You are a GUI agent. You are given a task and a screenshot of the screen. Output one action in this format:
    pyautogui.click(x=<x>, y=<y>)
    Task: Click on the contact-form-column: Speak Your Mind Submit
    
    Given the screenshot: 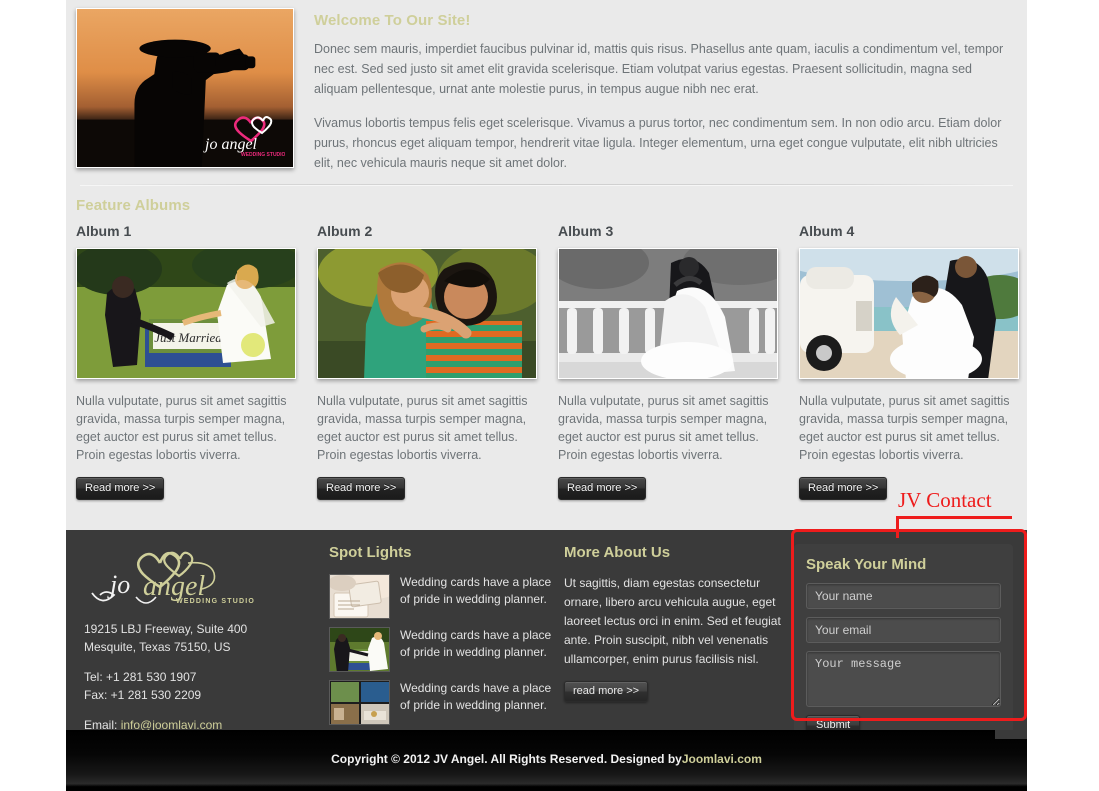 What is the action you would take?
    pyautogui.click(x=904, y=645)
    